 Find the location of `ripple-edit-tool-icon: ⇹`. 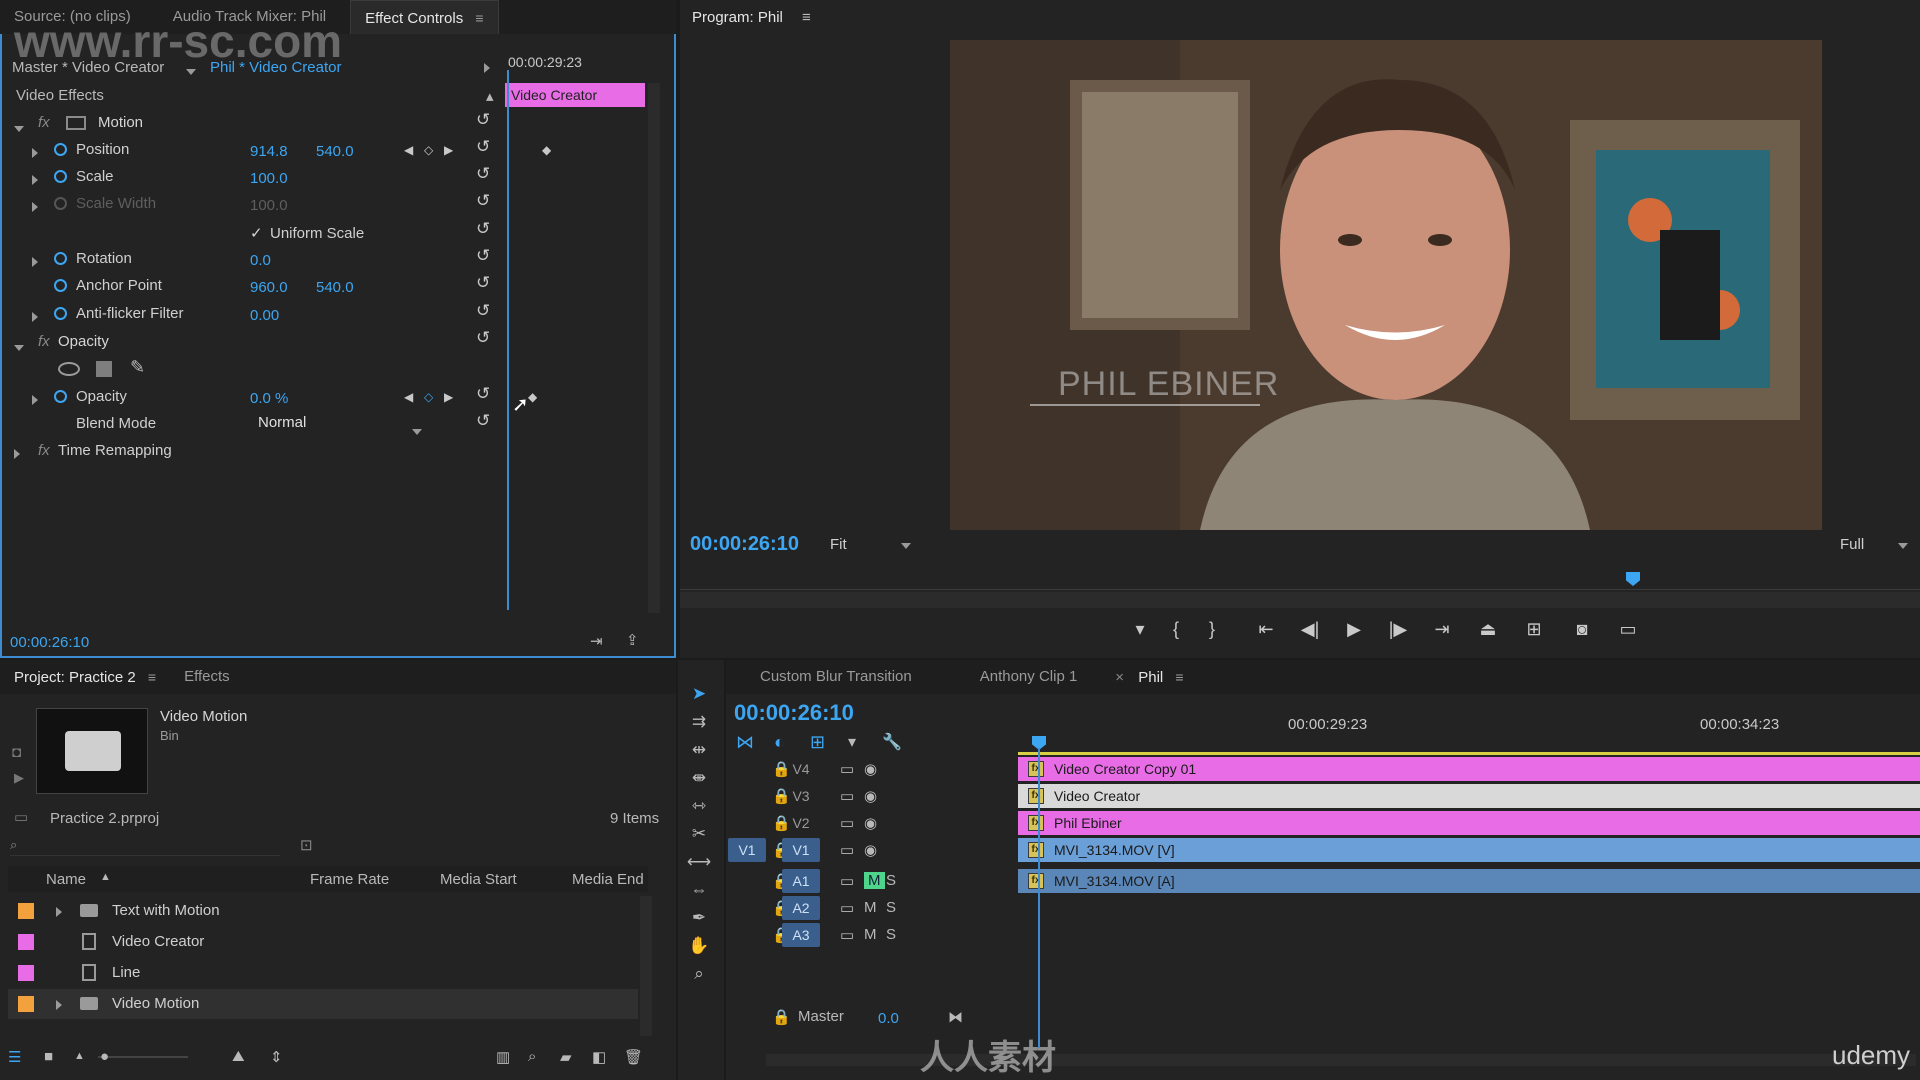

ripple-edit-tool-icon: ⇹ is located at coordinates (699, 751).